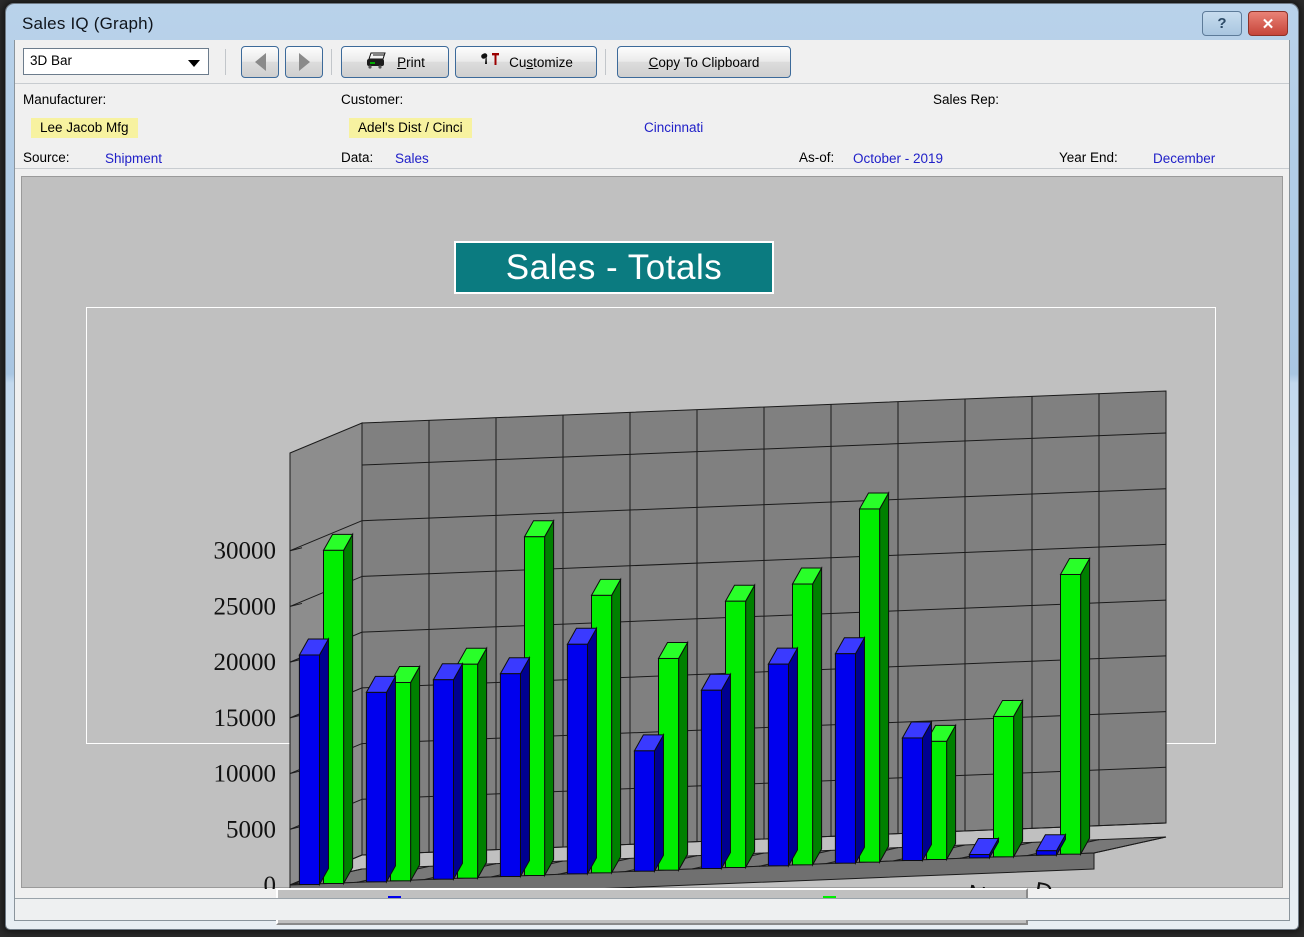 This screenshot has height=937, width=1304. Describe the element at coordinates (410, 128) in the screenshot. I see `customer-value: Adel's Dist / Cinci` at that location.